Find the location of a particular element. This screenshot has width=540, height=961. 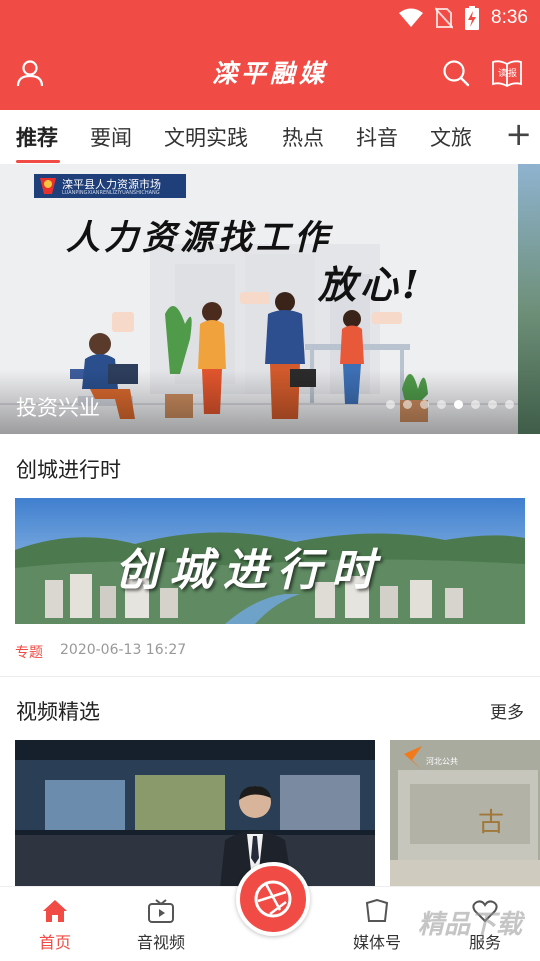

stone-gate-image is located at coordinates (465, 814).